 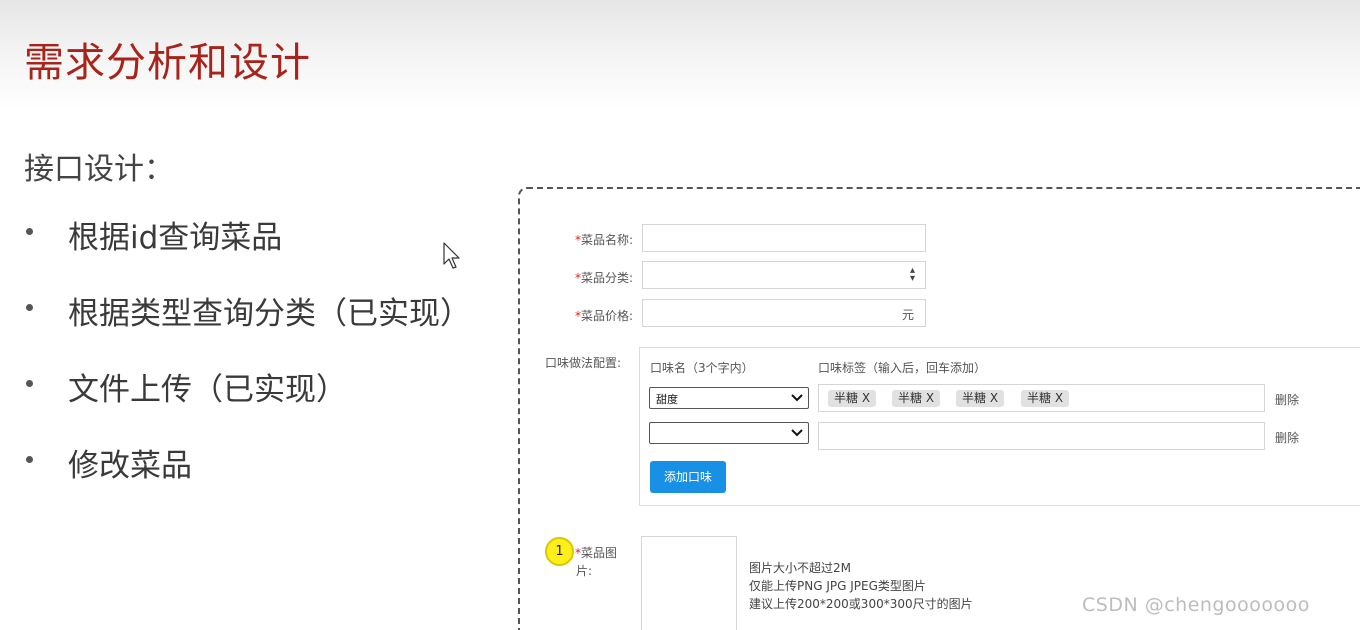 What do you see at coordinates (689, 583) in the screenshot?
I see `image-upload-area` at bounding box center [689, 583].